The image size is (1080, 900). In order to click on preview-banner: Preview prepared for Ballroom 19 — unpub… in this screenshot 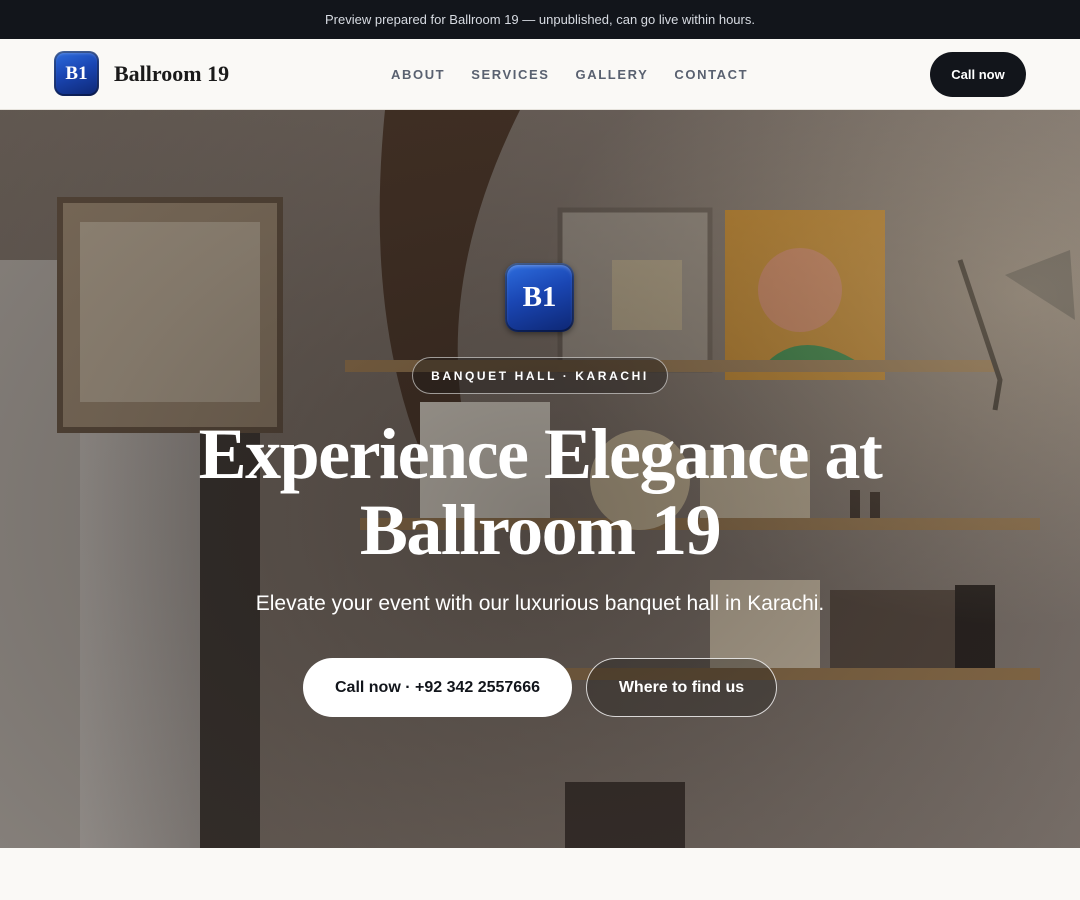, I will do `click(540, 19)`.